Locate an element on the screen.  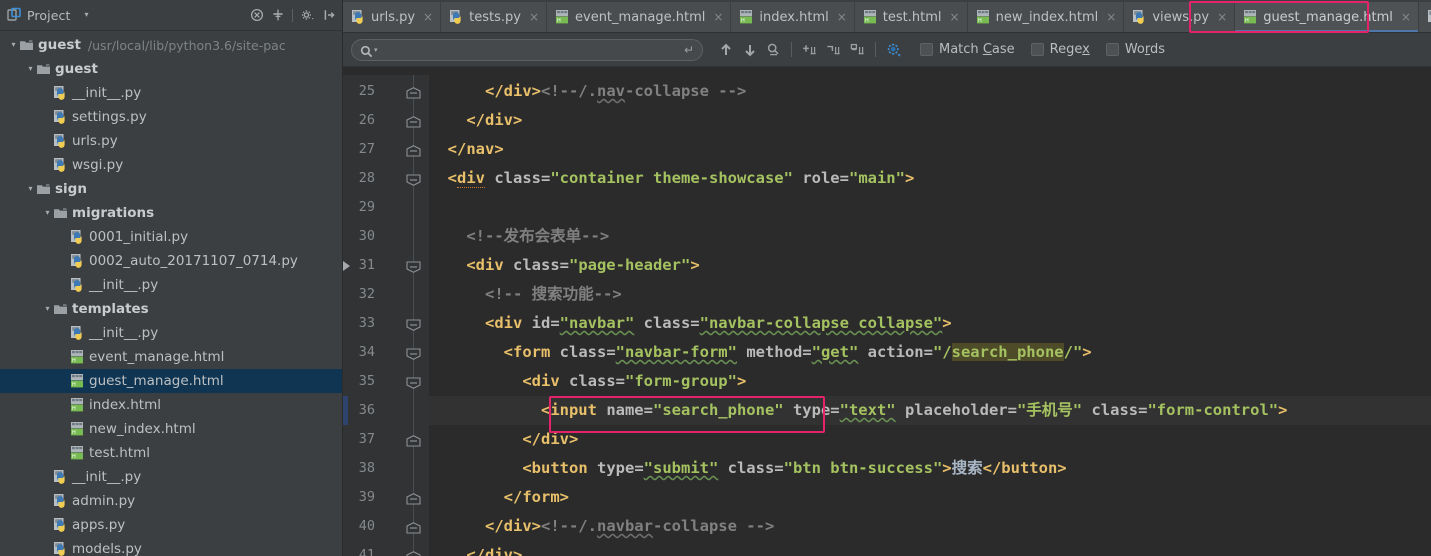
scroll-from-source-icon is located at coordinates (277, 15).